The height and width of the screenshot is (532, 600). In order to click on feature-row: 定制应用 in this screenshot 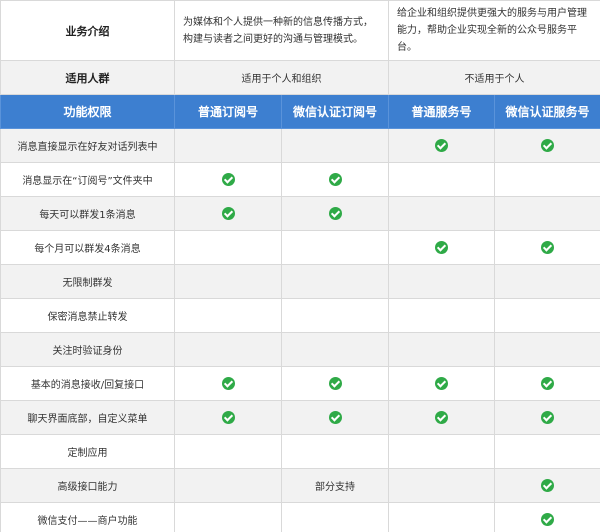, I will do `click(300, 451)`.